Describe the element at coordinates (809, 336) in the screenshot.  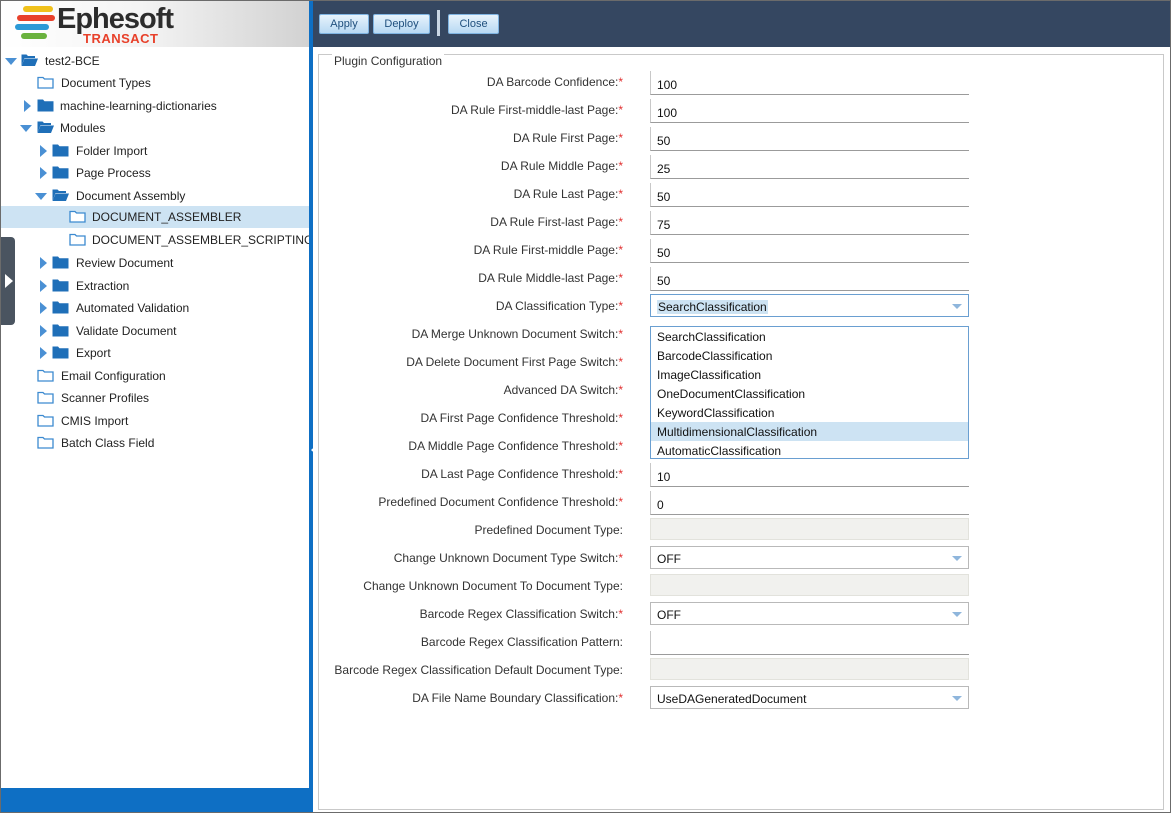
I see `dropdown-option: SearchClassification` at that location.